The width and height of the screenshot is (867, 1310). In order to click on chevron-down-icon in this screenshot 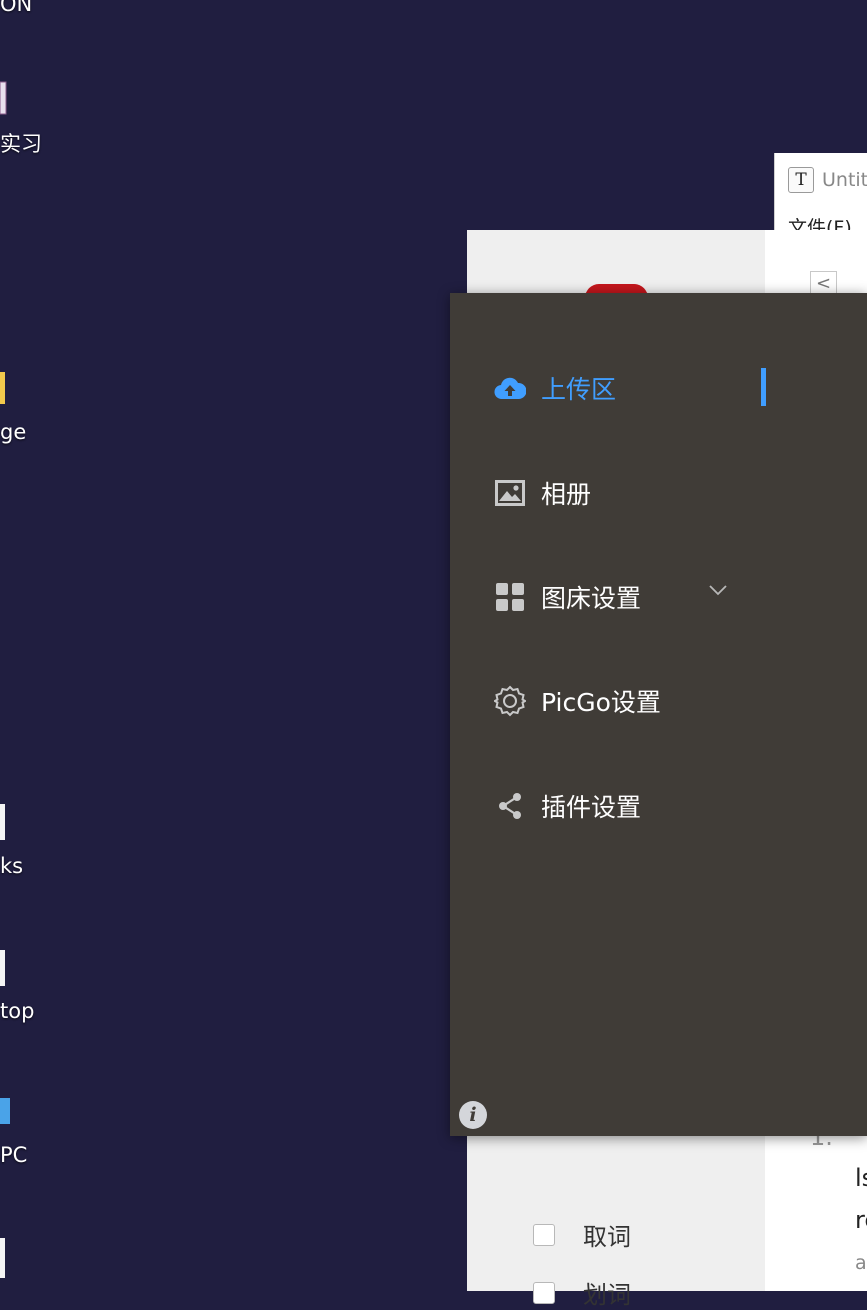, I will do `click(718, 590)`.